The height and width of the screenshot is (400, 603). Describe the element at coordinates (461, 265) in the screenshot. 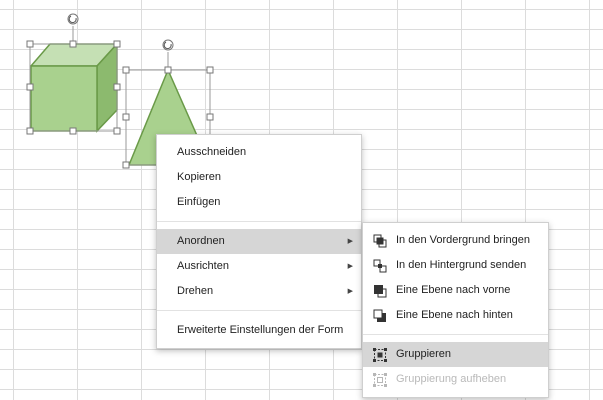

I see `menu-item-label: In den Hintergrund senden` at that location.